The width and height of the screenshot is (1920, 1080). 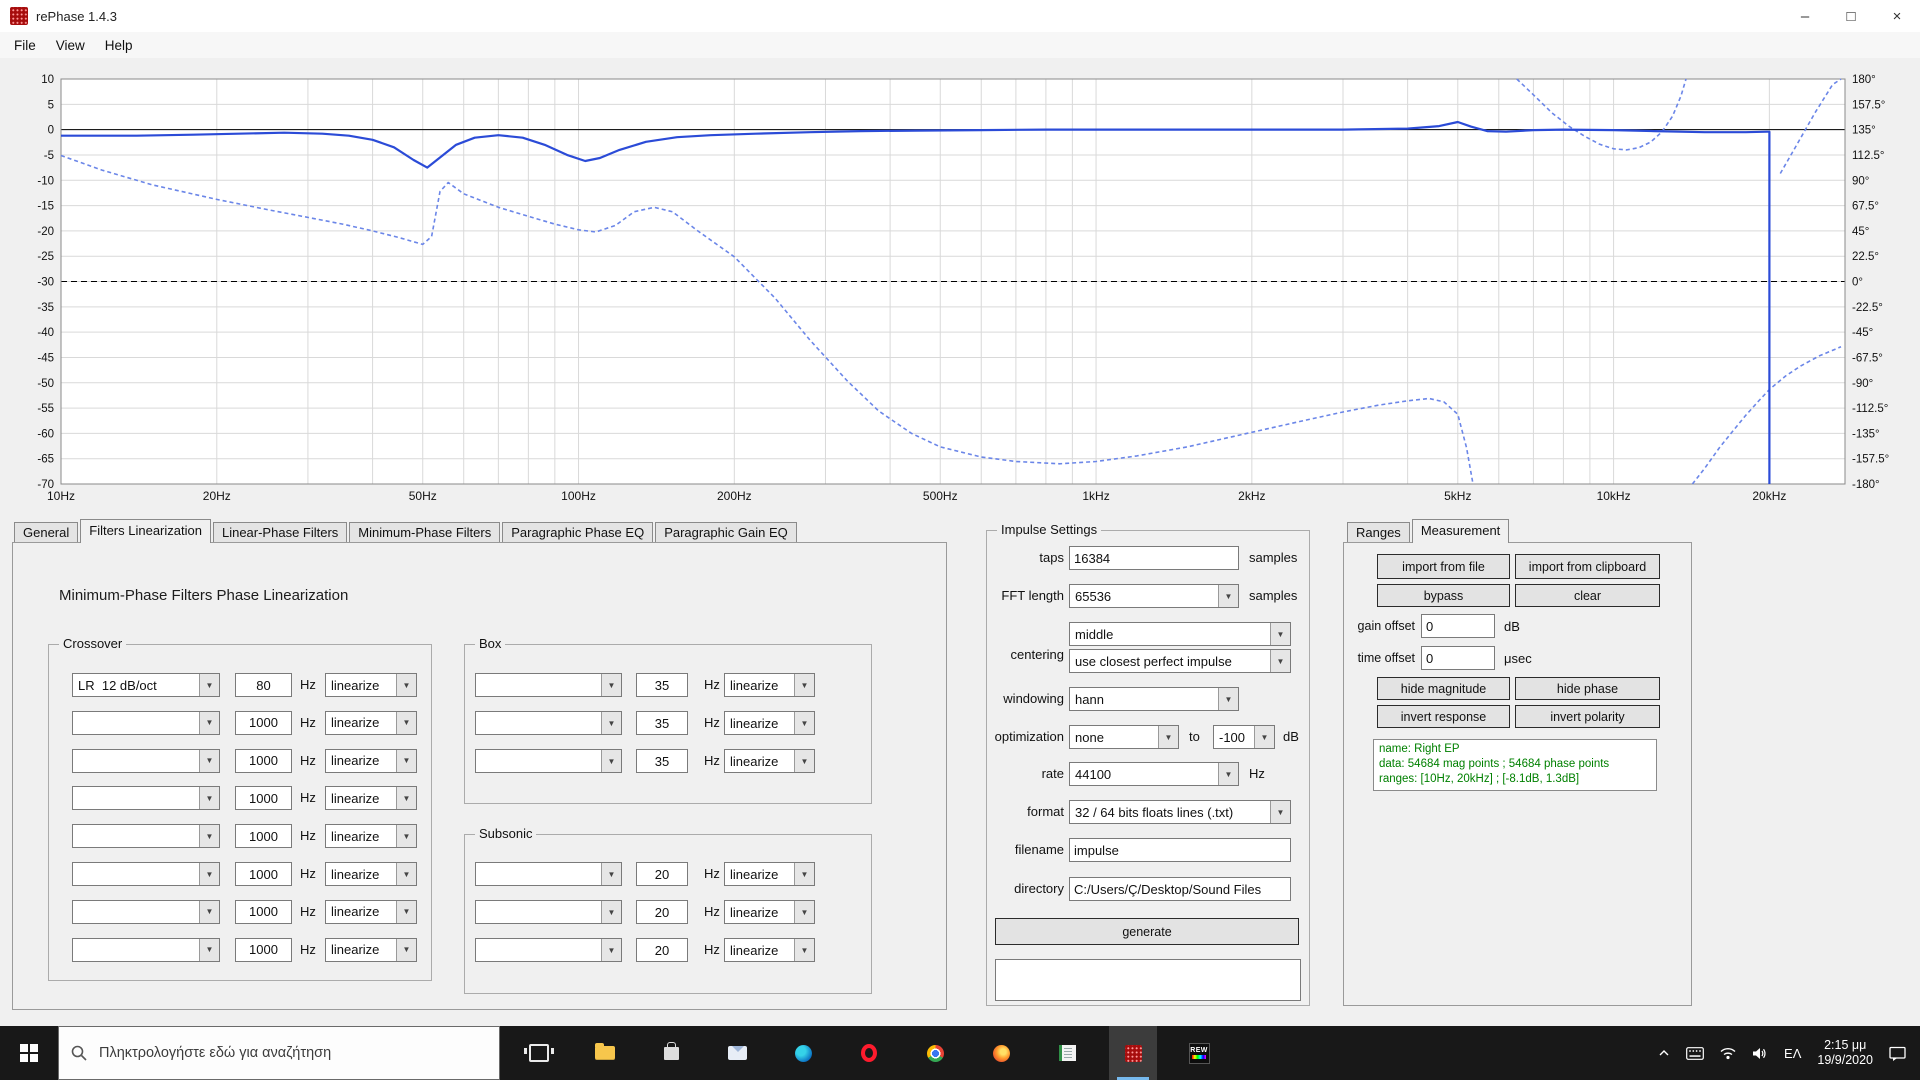 What do you see at coordinates (1458, 626) in the screenshot?
I see `gain-offset-input` at bounding box center [1458, 626].